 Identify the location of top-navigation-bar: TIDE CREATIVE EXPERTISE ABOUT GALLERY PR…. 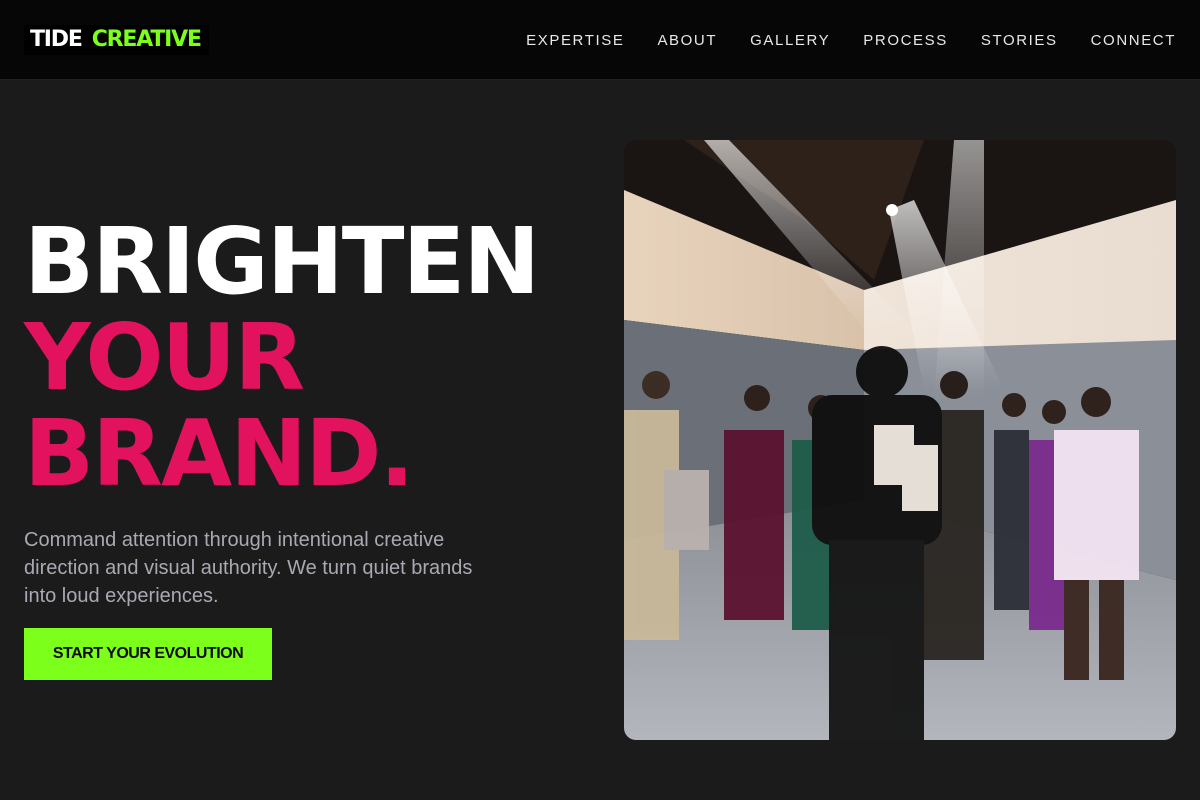
(600, 40).